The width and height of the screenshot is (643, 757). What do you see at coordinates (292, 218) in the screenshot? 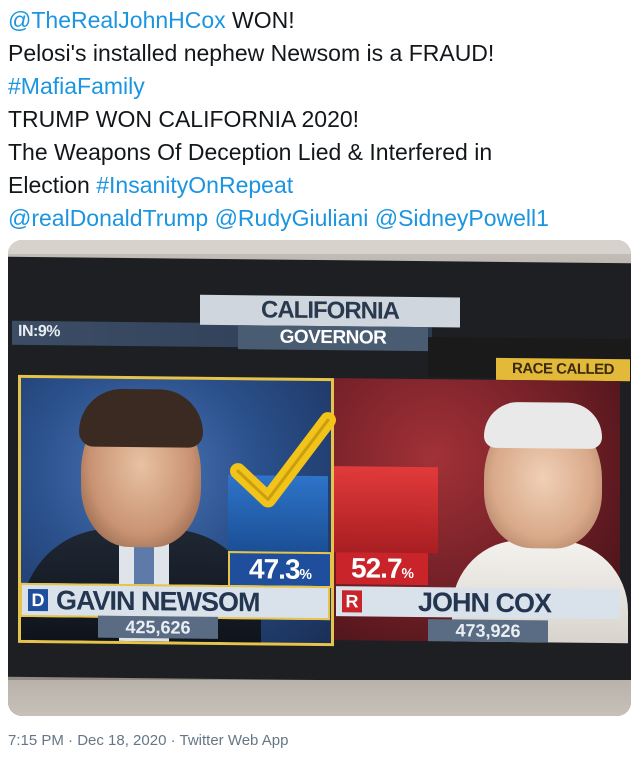
I see `mention-link: @RudyGiuliani` at bounding box center [292, 218].